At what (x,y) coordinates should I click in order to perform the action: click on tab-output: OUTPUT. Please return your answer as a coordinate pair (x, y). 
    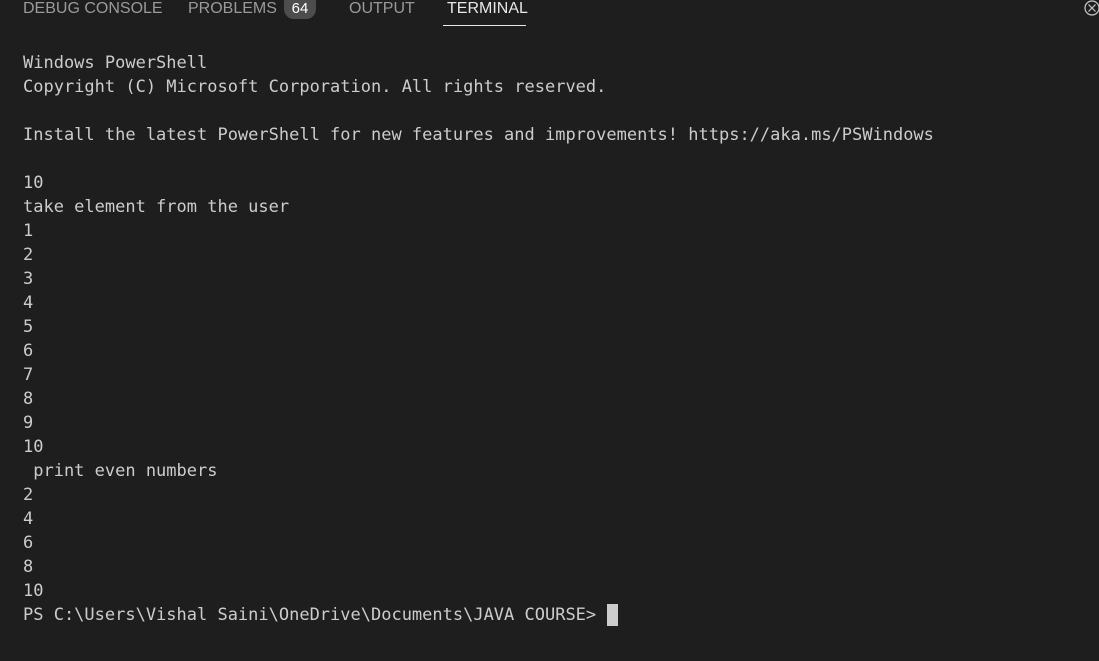
    Looking at the image, I should click on (382, 10).